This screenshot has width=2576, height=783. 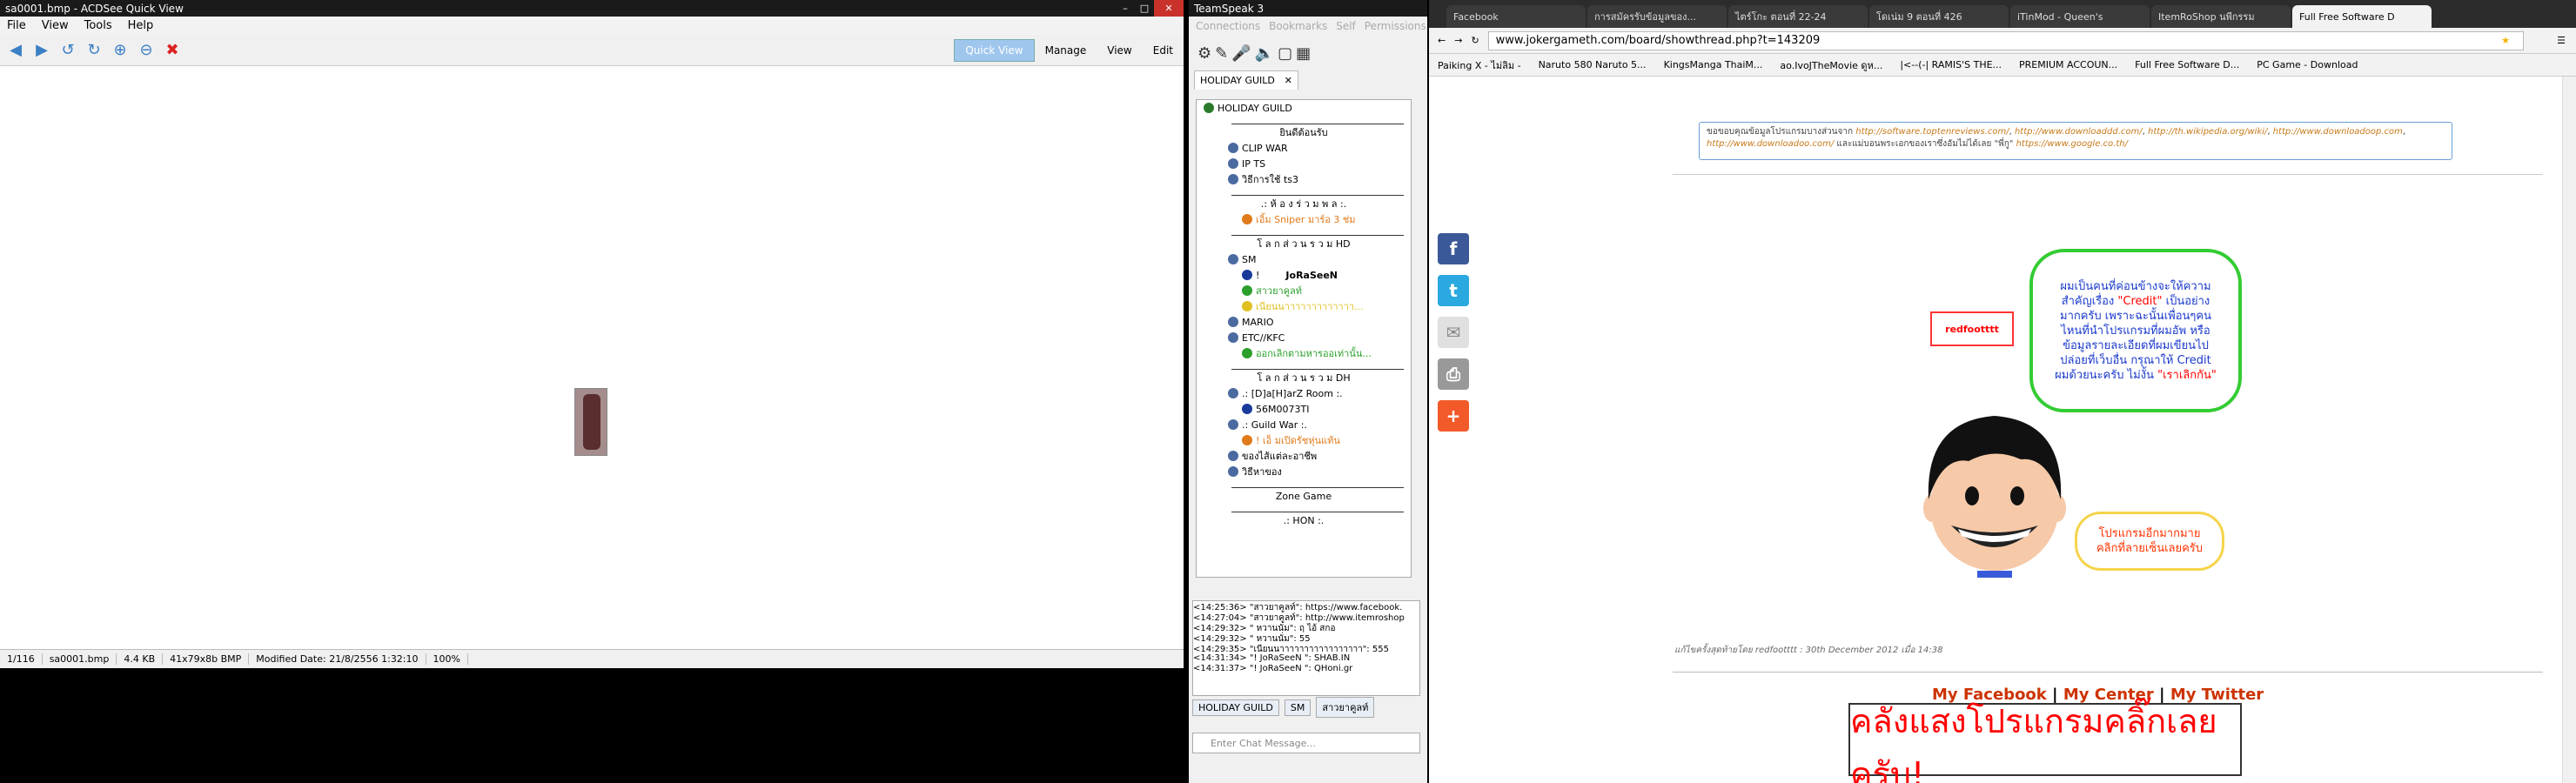 What do you see at coordinates (1345, 707) in the screenshot?
I see `chat-tab-private: สาวยาคูลท์` at bounding box center [1345, 707].